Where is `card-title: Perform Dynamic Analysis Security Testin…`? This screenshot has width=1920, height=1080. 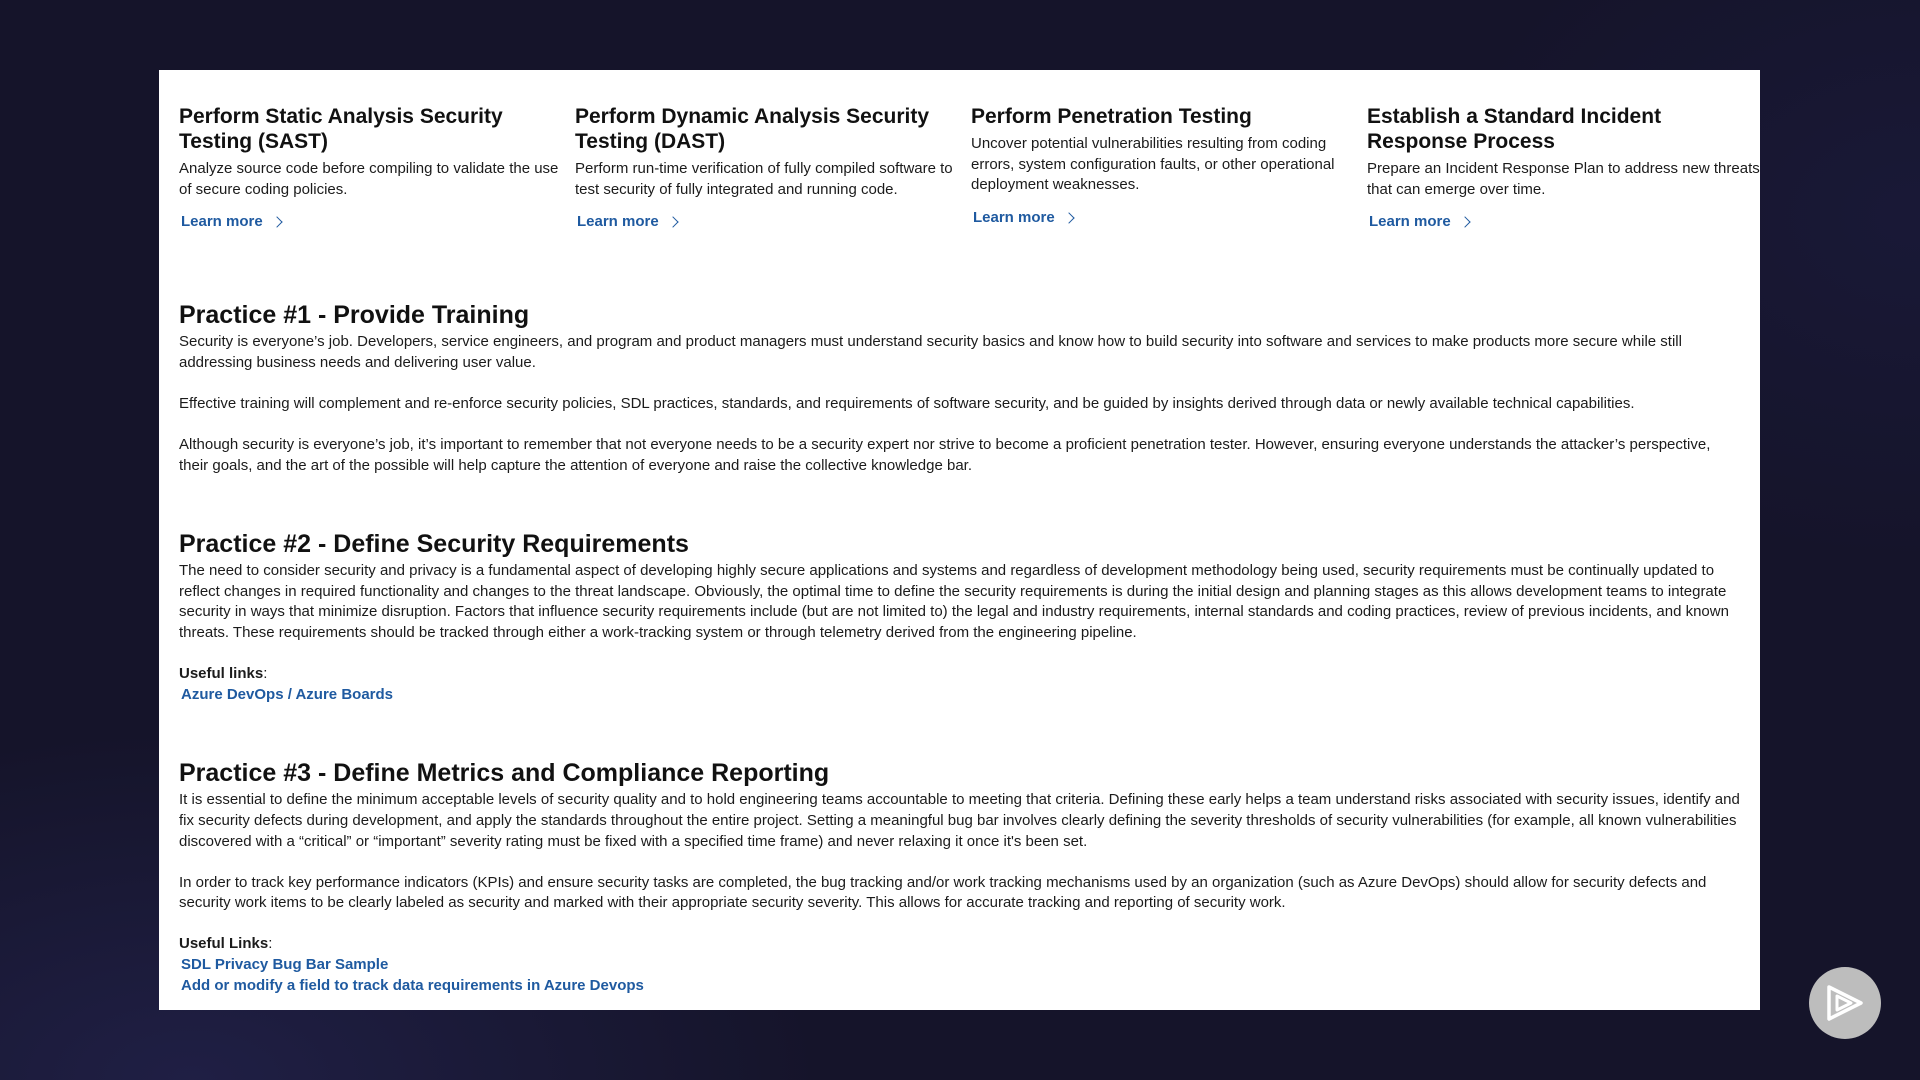
card-title: Perform Dynamic Analysis Security Testin… is located at coordinates (752, 129).